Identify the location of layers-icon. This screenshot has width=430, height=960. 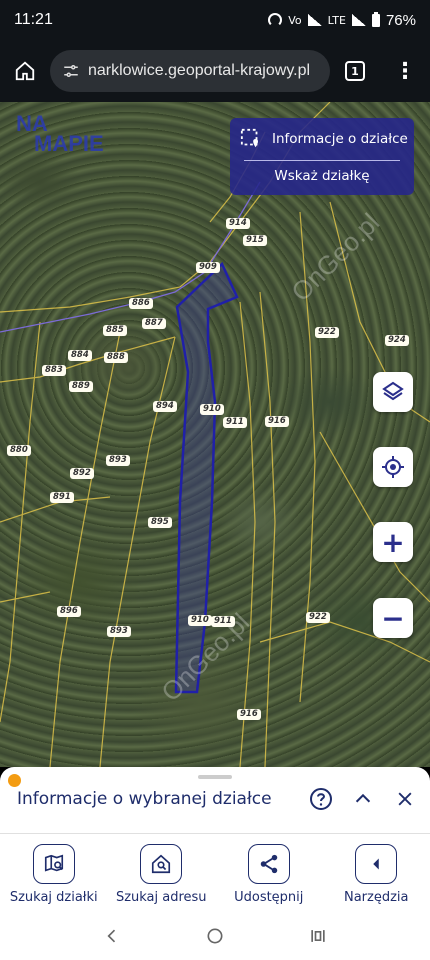
(393, 391).